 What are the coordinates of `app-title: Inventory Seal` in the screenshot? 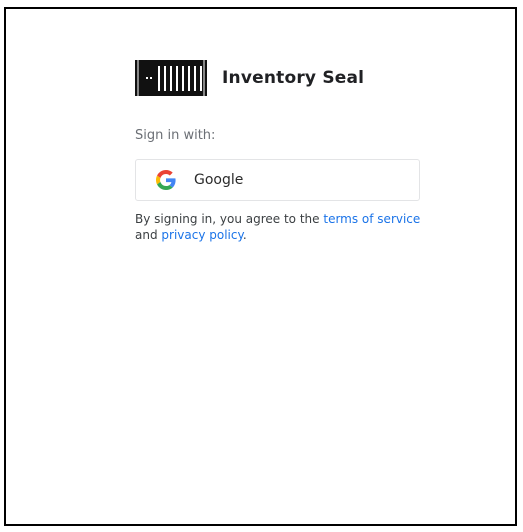 It's located at (293, 78).